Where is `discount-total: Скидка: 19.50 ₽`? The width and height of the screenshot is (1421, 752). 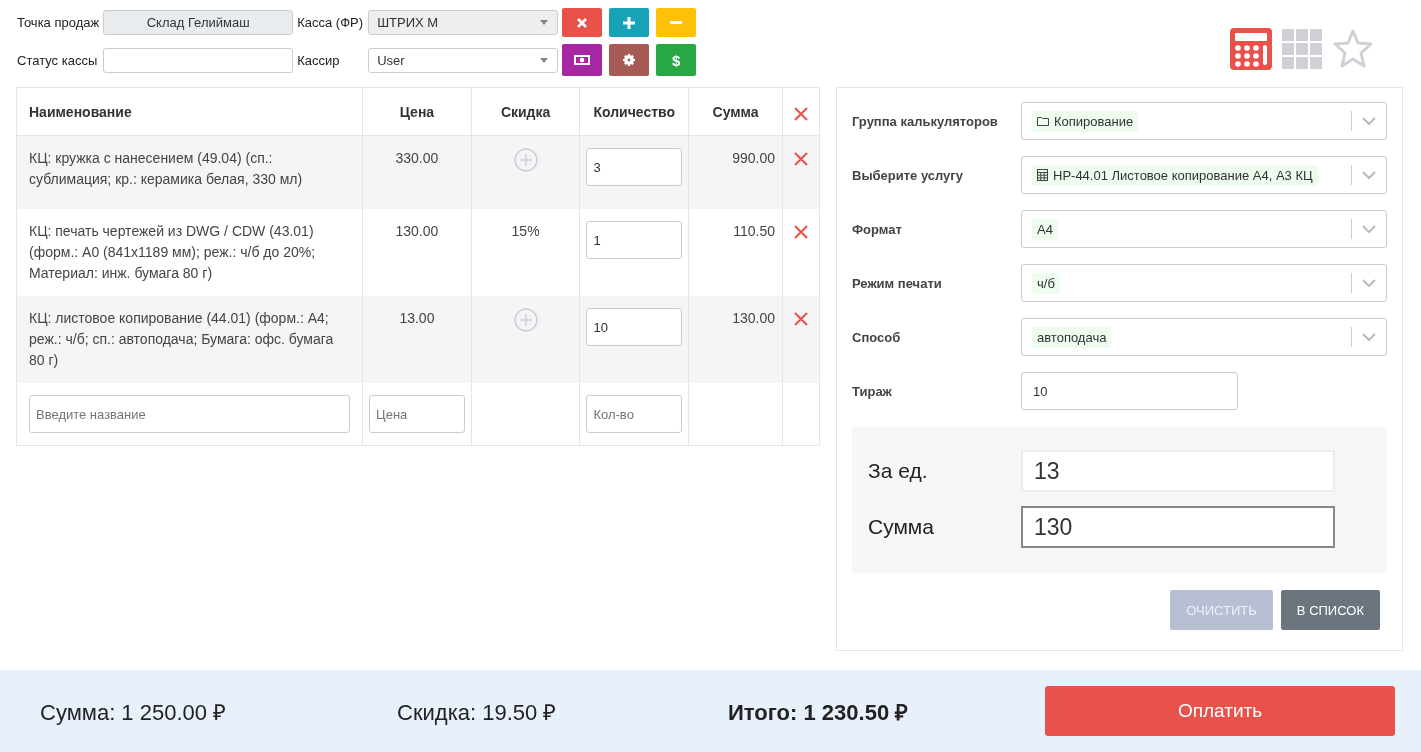
discount-total: Скидка: 19.50 ₽ is located at coordinates (477, 712).